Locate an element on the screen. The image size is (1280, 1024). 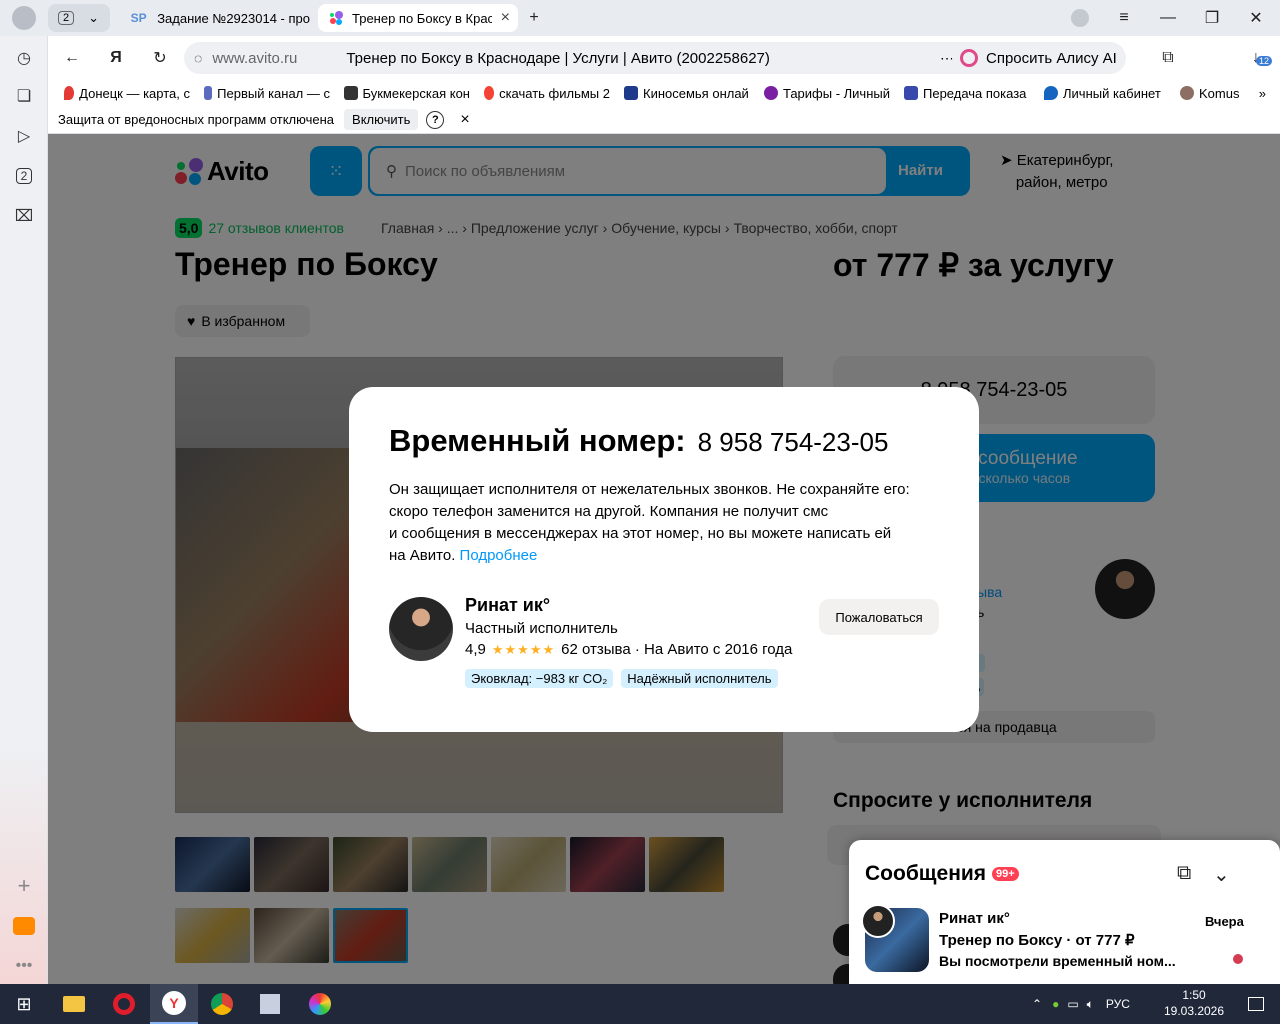
alice-label: Спросить Алису AI is located at coordinates (1051, 58).